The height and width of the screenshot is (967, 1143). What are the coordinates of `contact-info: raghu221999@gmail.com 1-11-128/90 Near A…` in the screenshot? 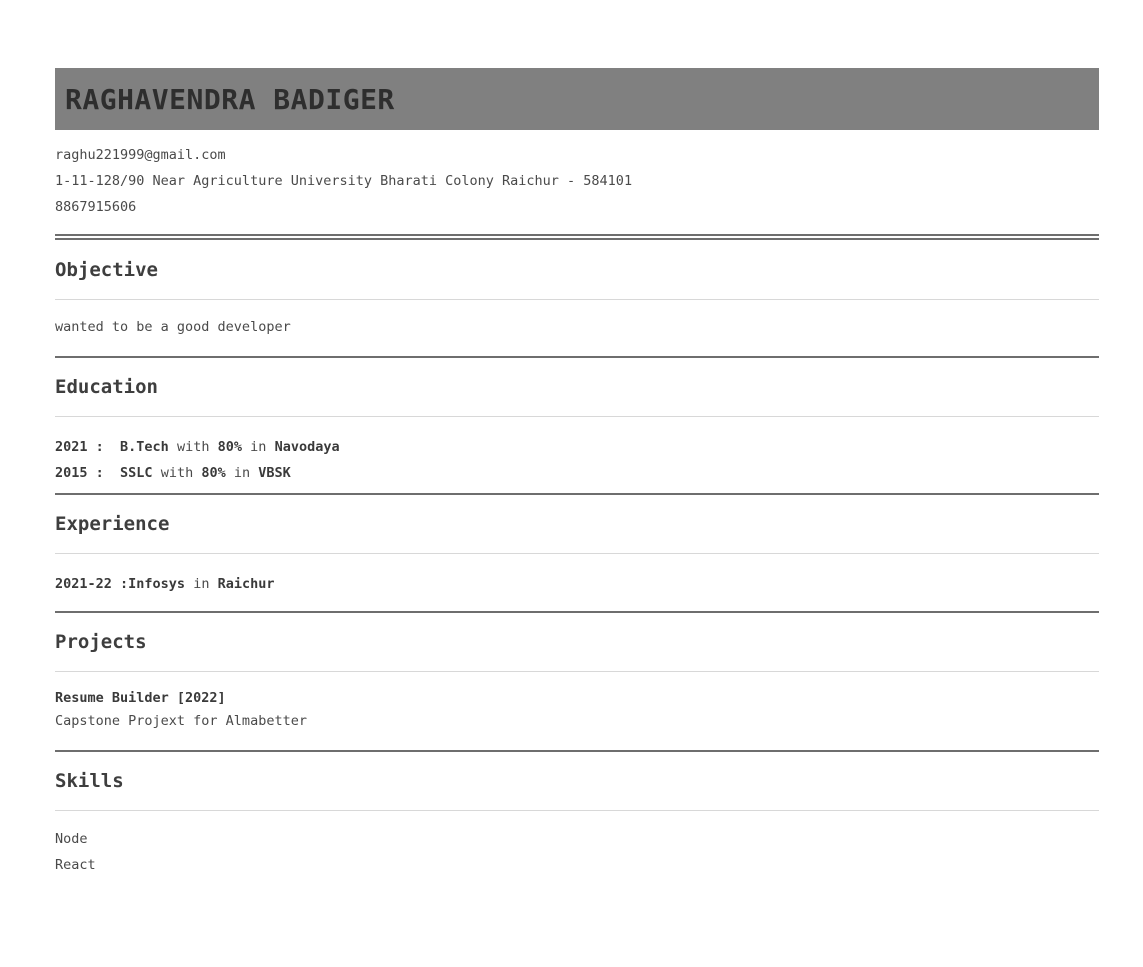 It's located at (577, 175).